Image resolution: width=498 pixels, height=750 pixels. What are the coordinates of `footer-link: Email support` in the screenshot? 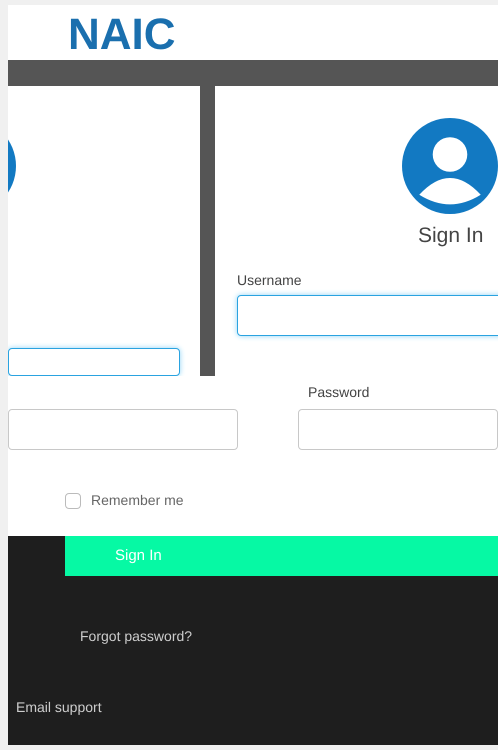 It's located at (257, 707).